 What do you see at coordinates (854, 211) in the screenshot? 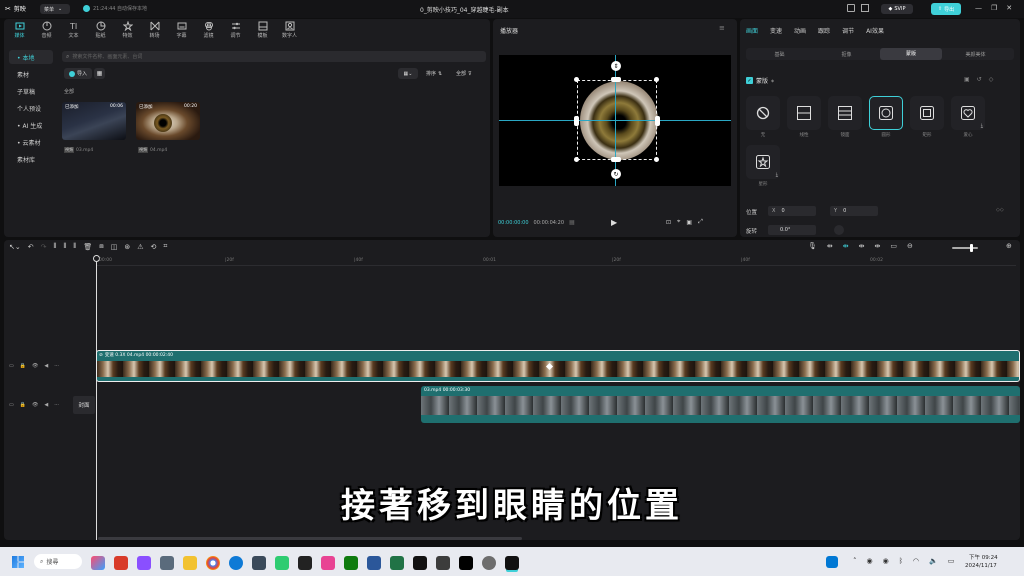
I see `y-field: Y 0` at bounding box center [854, 211].